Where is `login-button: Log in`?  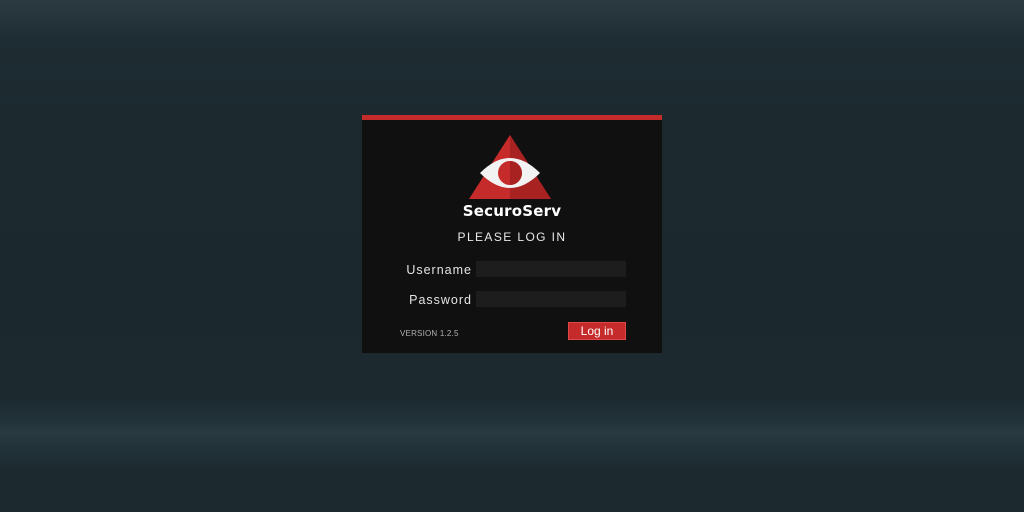
login-button: Log in is located at coordinates (597, 331).